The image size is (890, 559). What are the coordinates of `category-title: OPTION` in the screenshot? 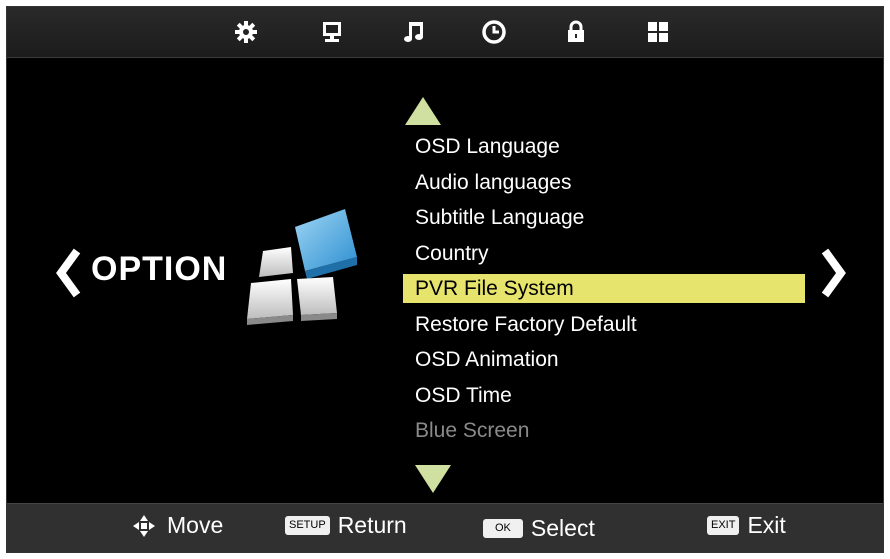 It's located at (159, 269).